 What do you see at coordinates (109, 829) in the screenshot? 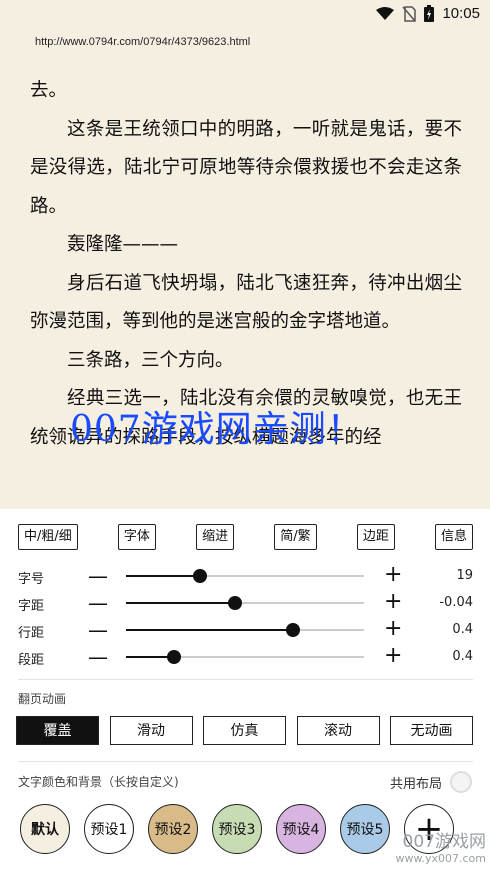
I see `color-theme-preset-1: 预设1` at bounding box center [109, 829].